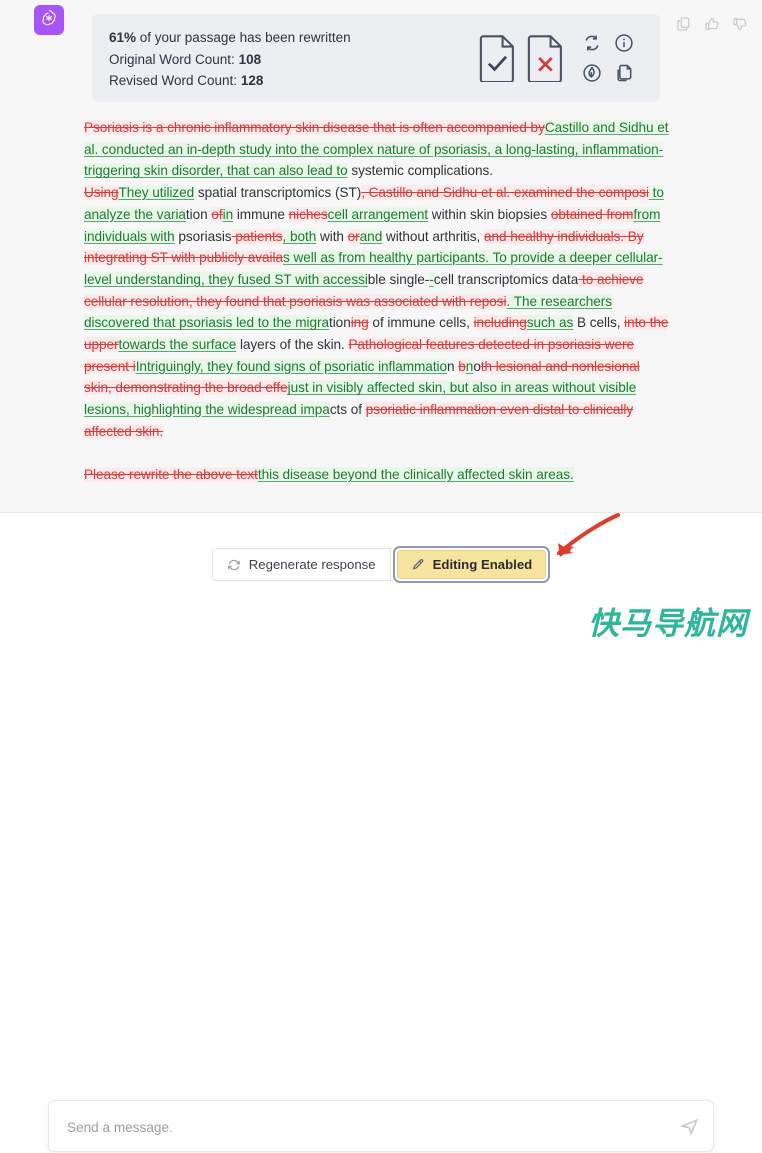  I want to click on diff-unchanged: n, so click(453, 366).